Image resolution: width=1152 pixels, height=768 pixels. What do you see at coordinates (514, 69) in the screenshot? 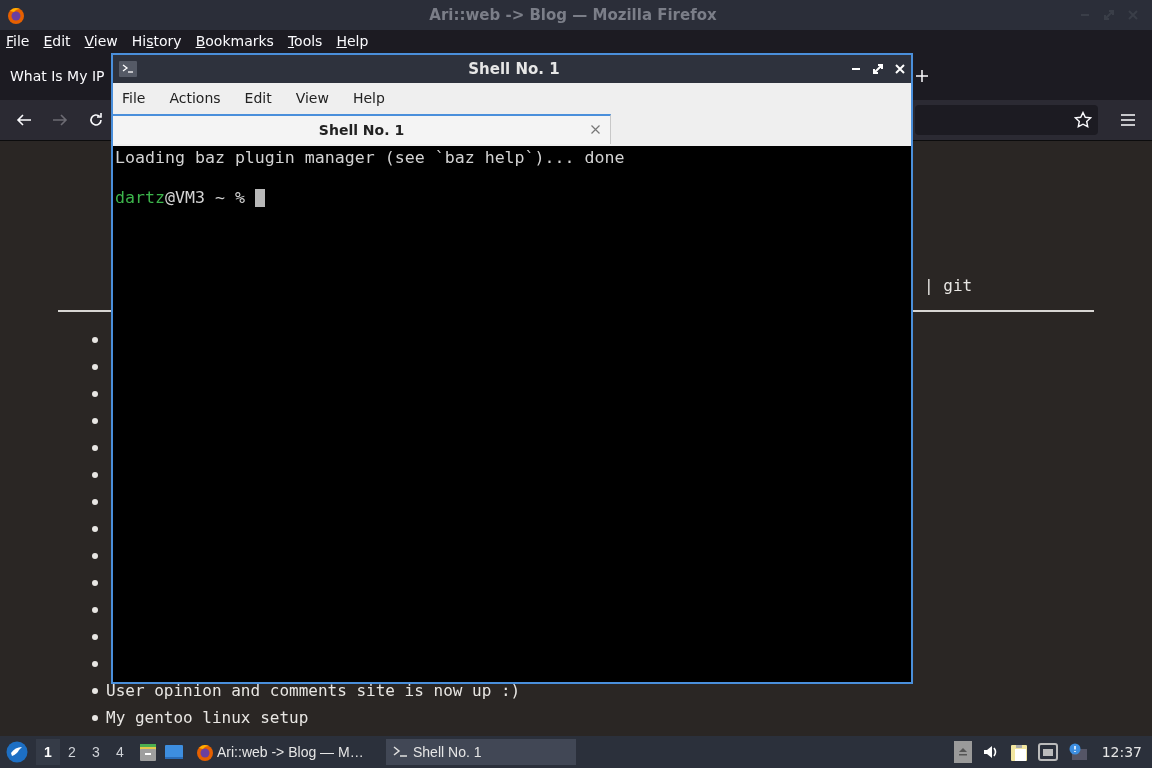
I see `window-title: Shell No. 1` at bounding box center [514, 69].